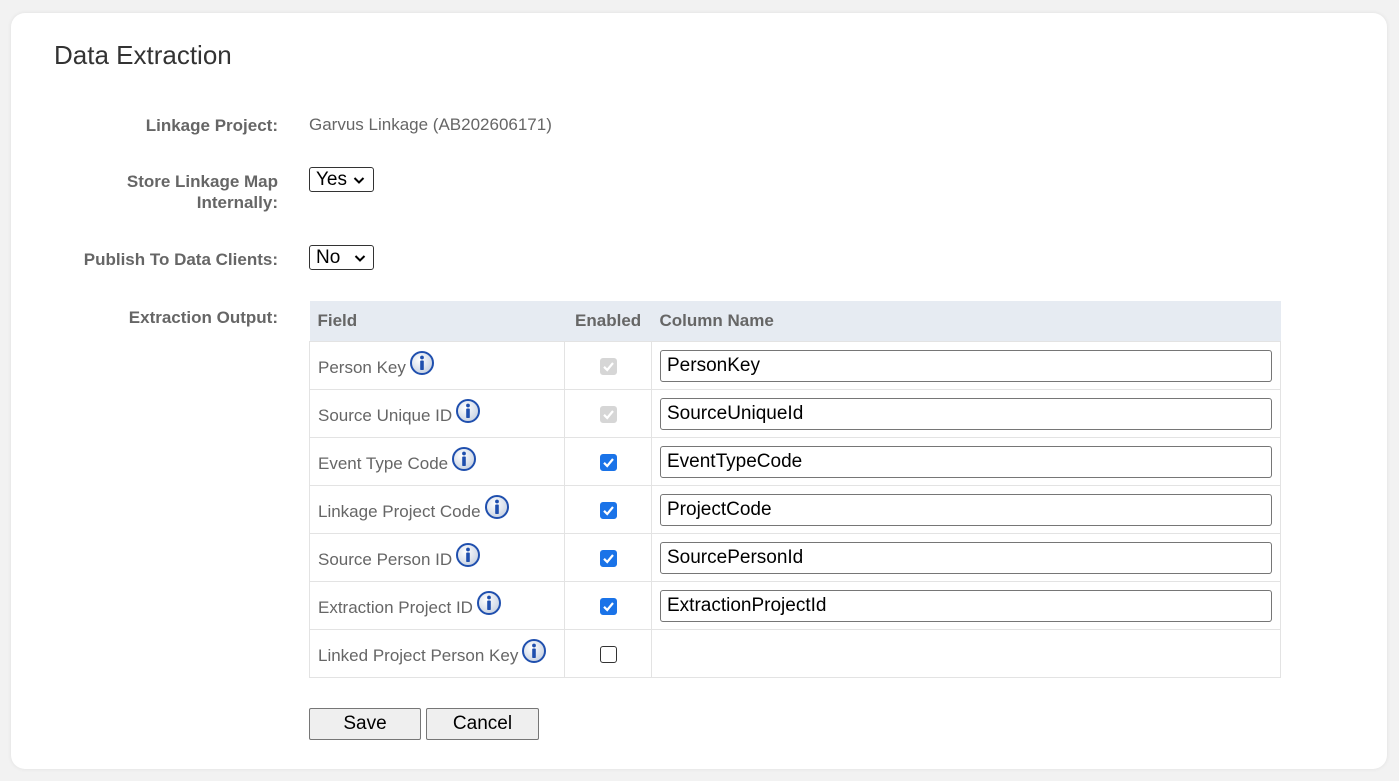 Image resolution: width=1399 pixels, height=781 pixels. What do you see at coordinates (203, 317) in the screenshot?
I see `extraction-output-label: Extraction Output:` at bounding box center [203, 317].